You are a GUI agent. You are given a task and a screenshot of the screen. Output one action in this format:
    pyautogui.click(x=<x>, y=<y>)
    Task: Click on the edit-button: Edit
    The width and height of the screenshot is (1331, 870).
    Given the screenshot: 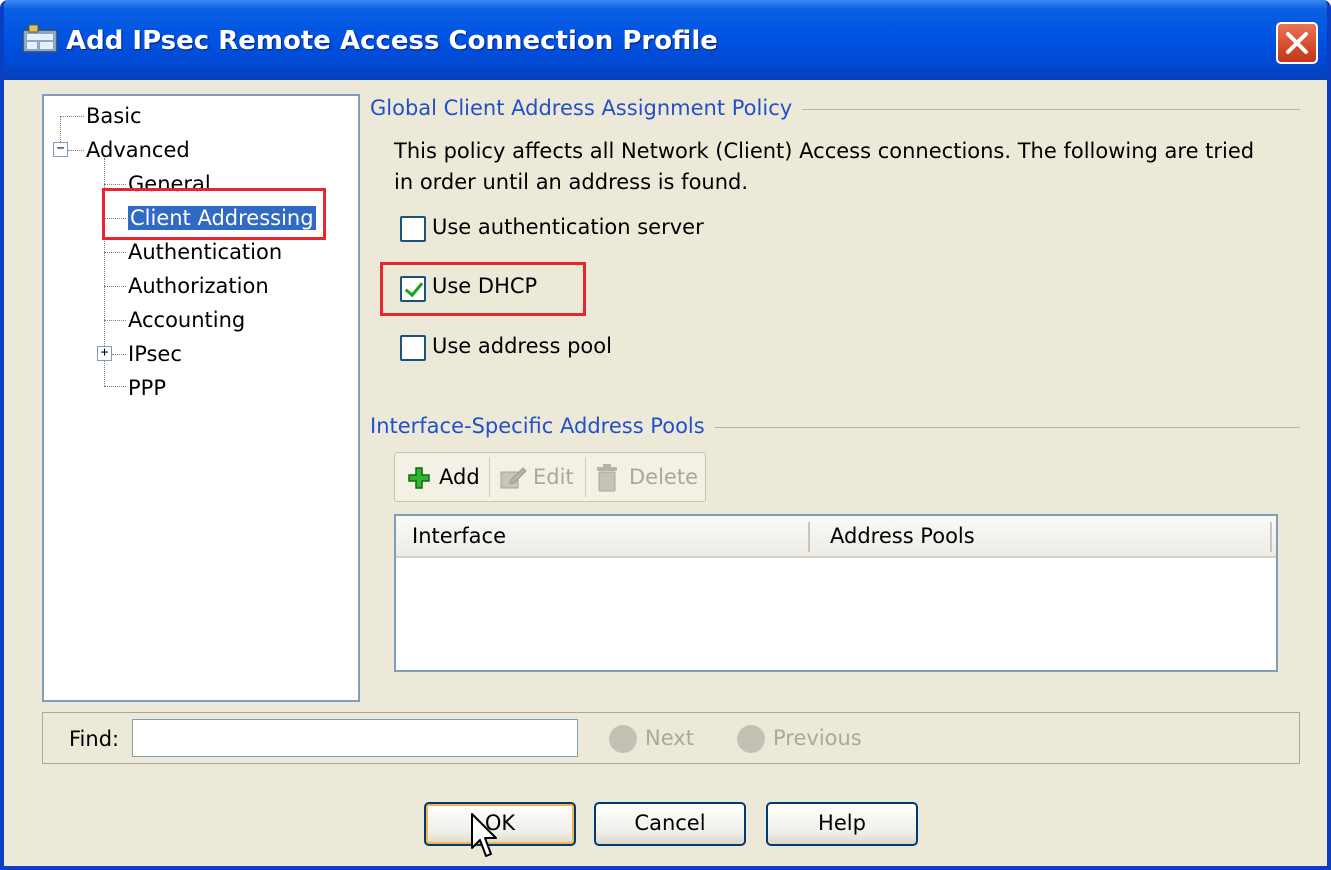 What is the action you would take?
    pyautogui.click(x=536, y=477)
    